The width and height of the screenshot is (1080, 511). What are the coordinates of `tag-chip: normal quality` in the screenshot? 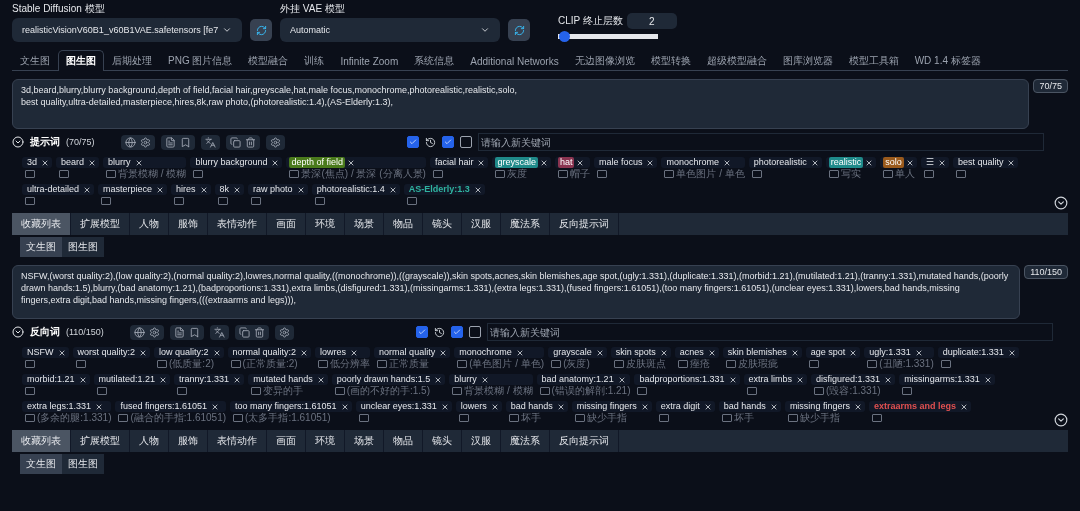 It's located at (412, 352).